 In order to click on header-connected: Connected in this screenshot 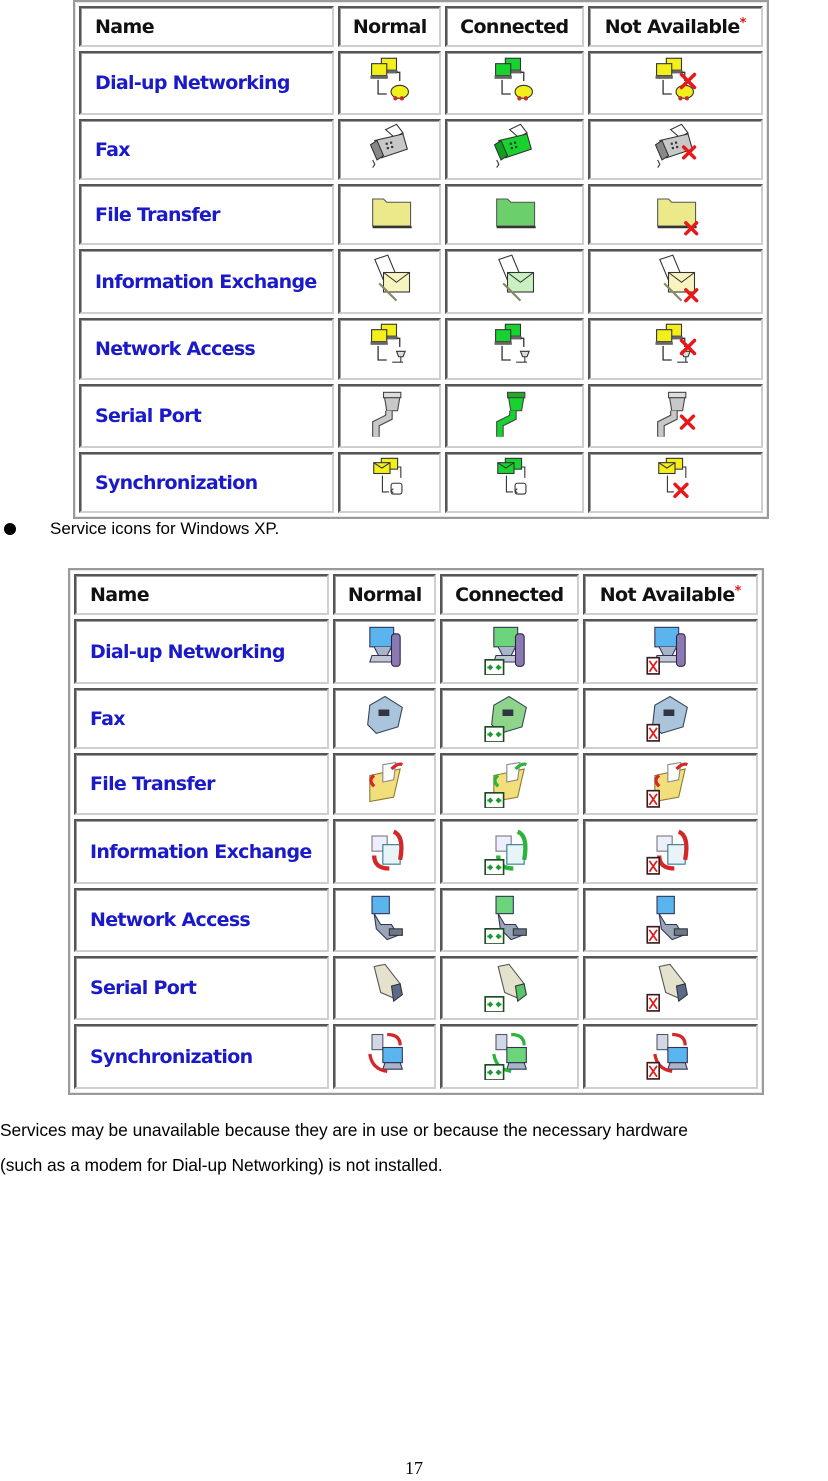, I will do `click(514, 26)`.